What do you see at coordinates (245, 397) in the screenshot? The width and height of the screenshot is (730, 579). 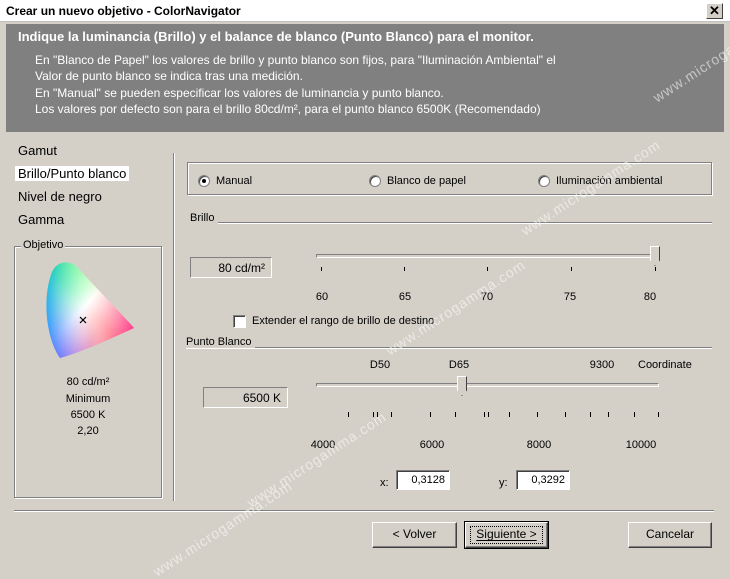 I see `punto-blanco-value-field: 6500 K` at bounding box center [245, 397].